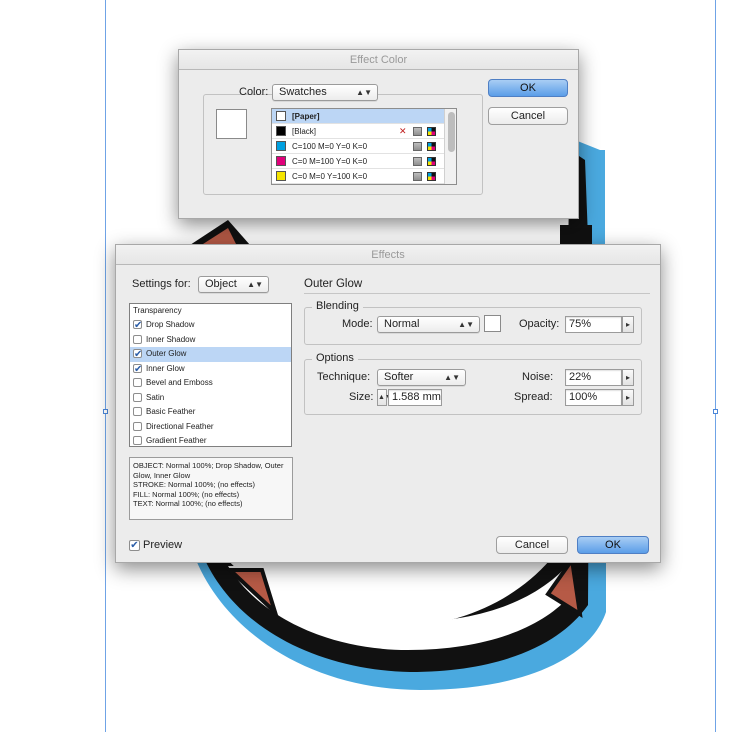 This screenshot has height=732, width=750. Describe the element at coordinates (163, 545) in the screenshot. I see `preview-label: Preview` at that location.